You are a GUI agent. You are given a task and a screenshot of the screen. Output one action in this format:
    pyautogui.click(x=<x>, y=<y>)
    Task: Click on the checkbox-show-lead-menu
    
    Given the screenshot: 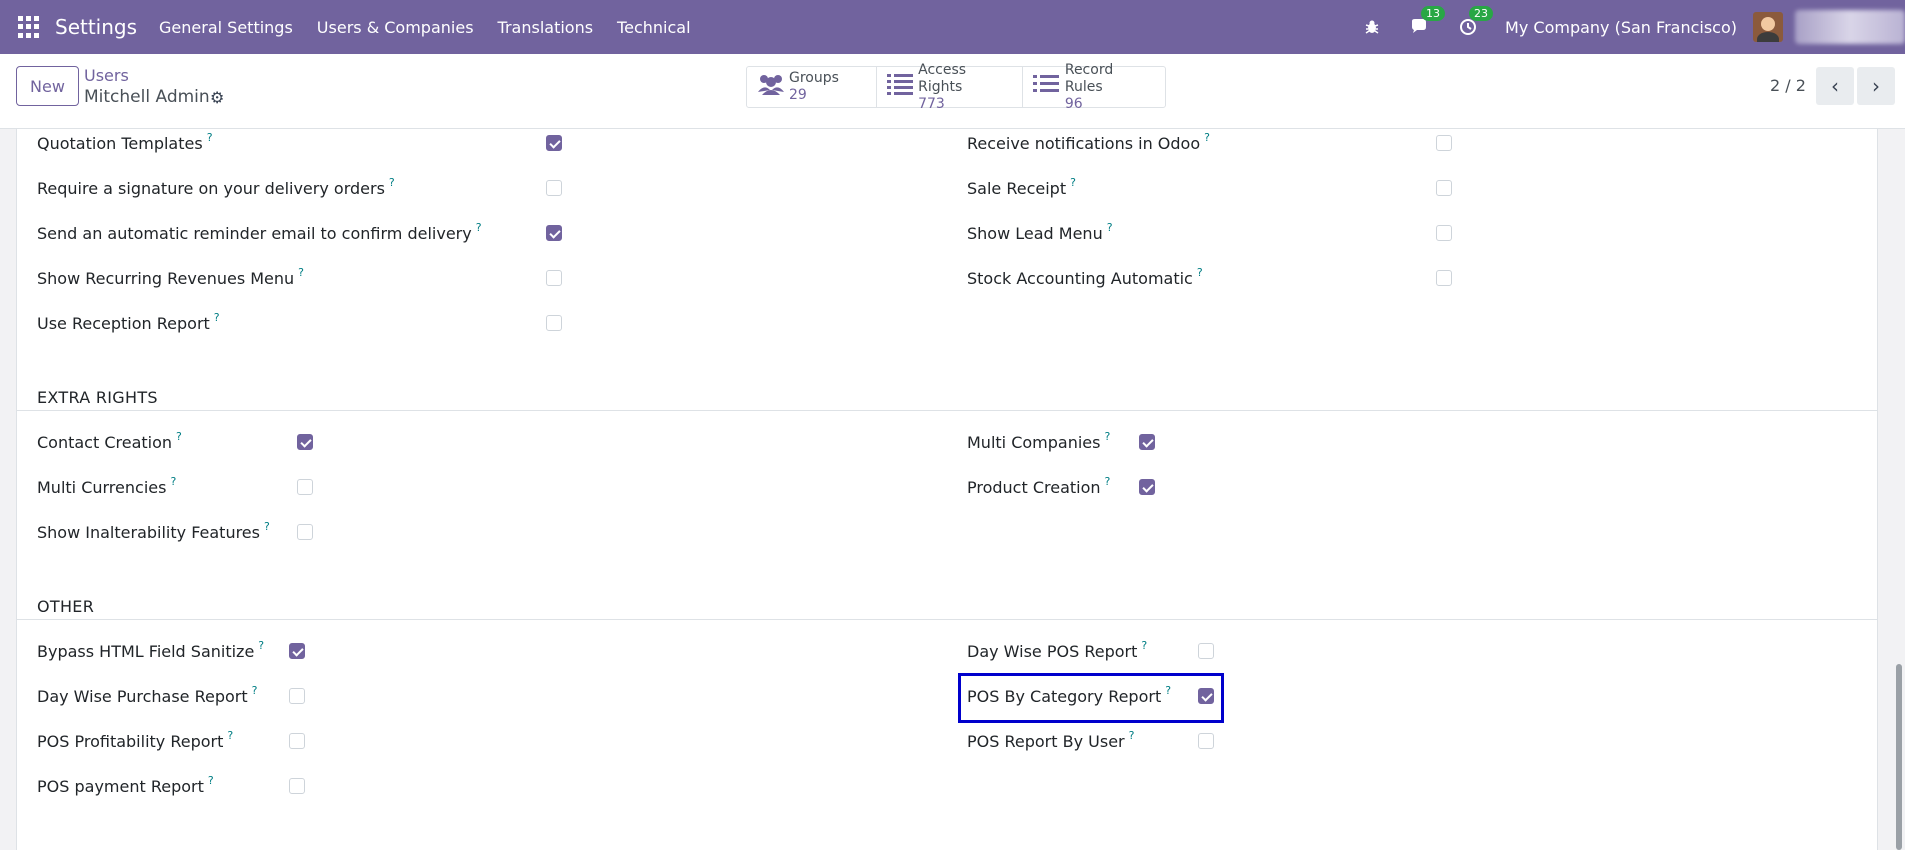 What is the action you would take?
    pyautogui.click(x=1444, y=233)
    